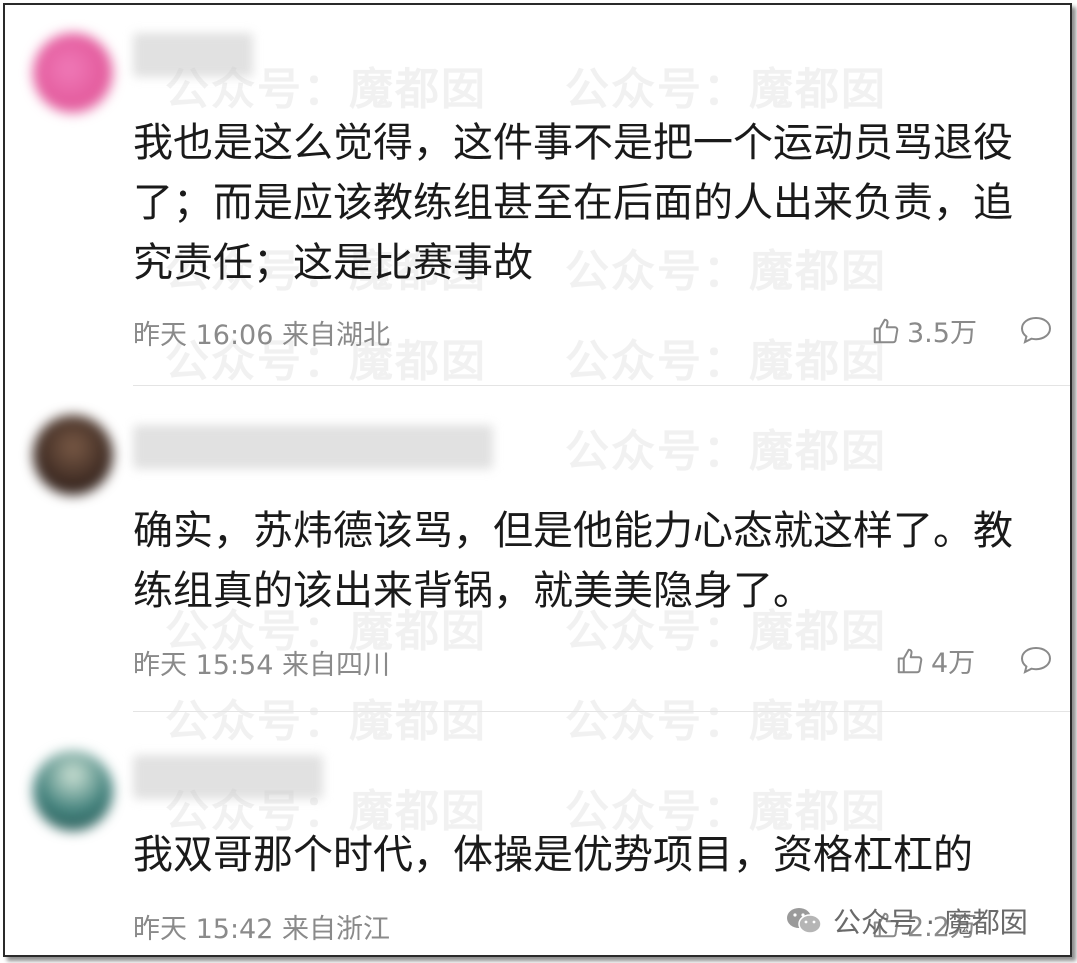  I want to click on like-count: 4万, so click(953, 663).